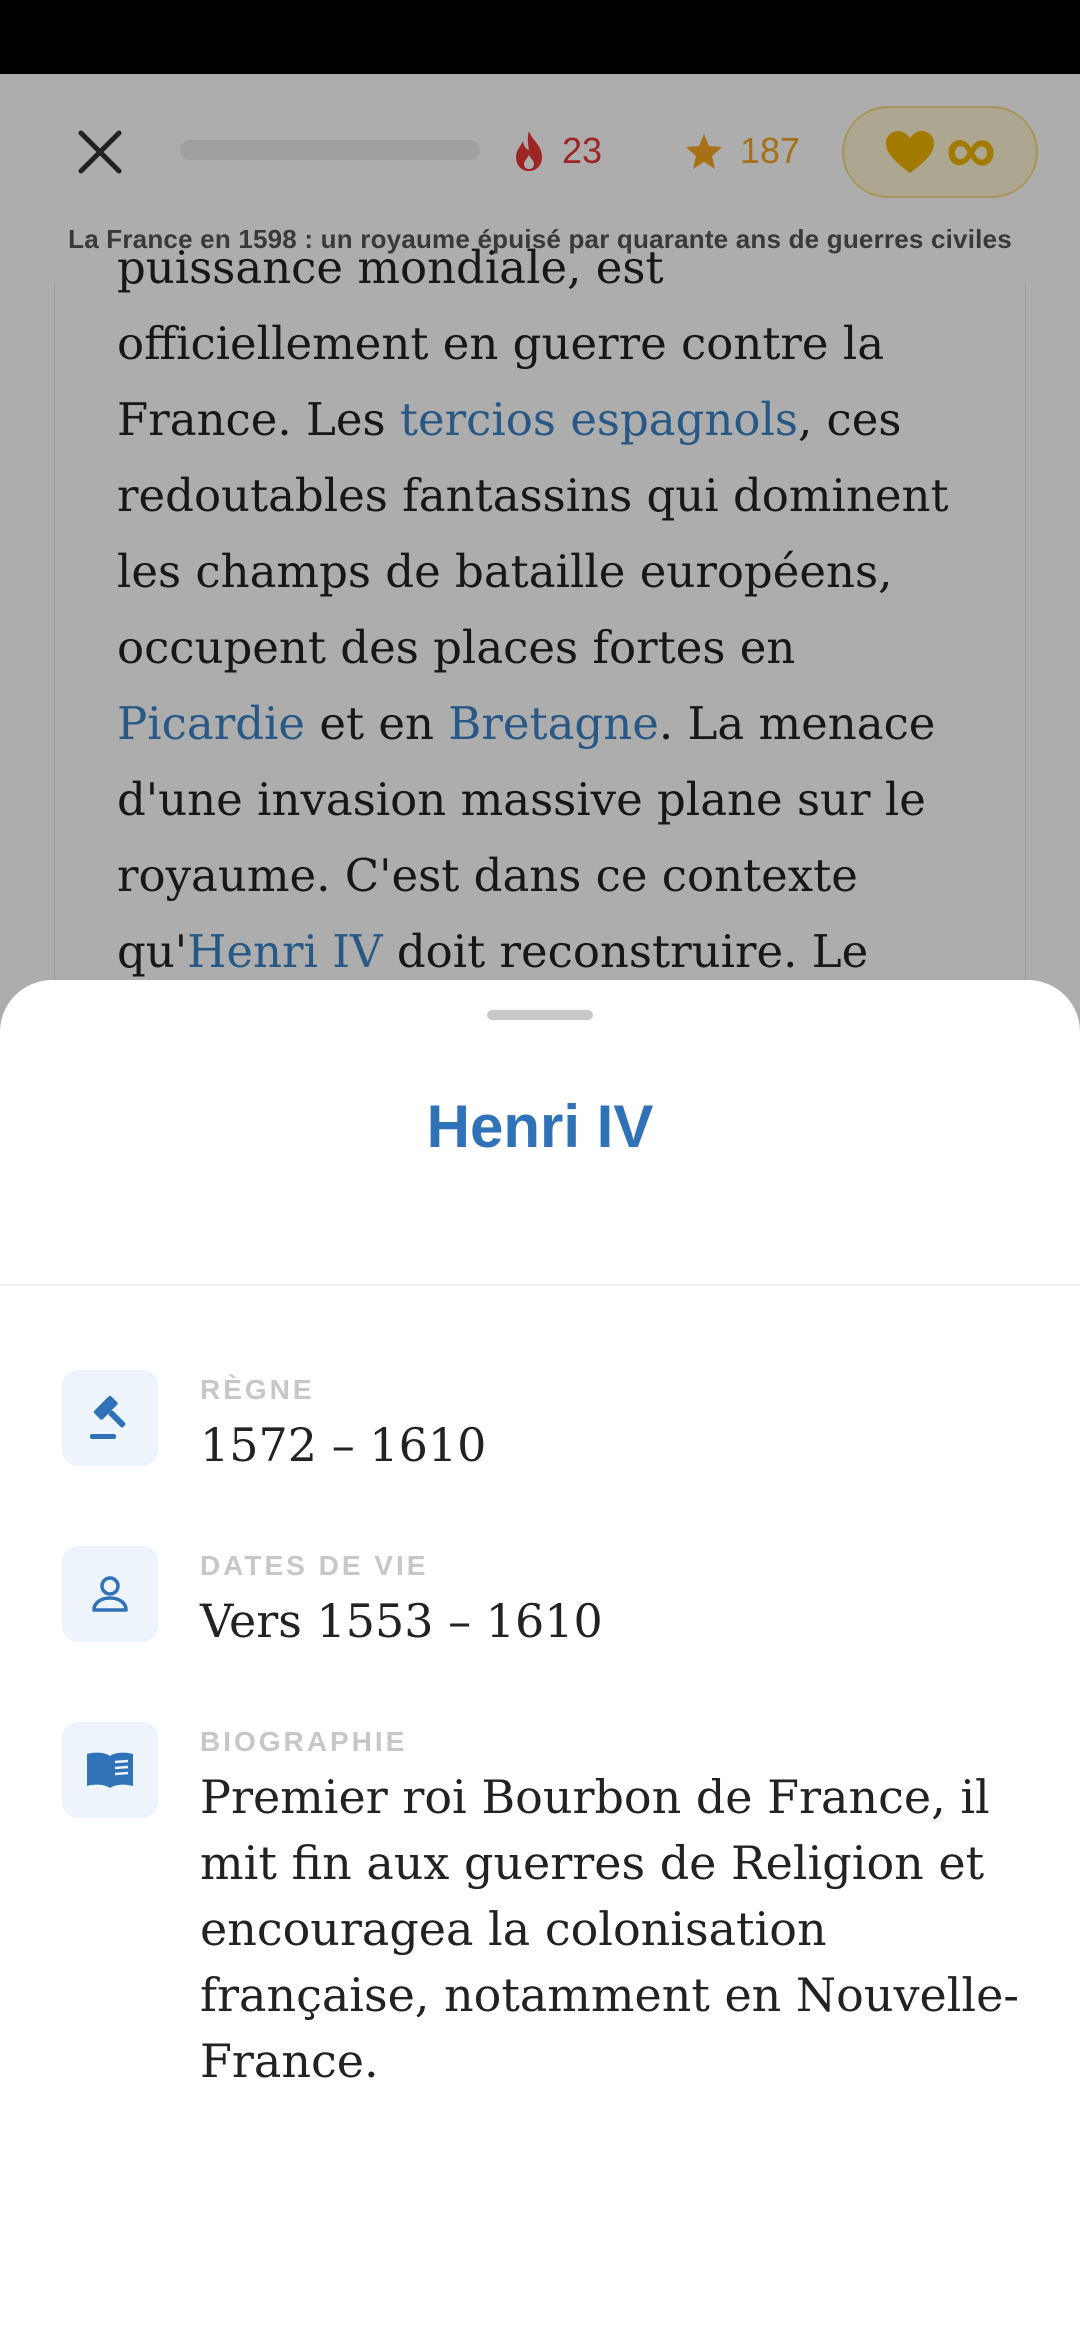 The image size is (1080, 2340). I want to click on person-icon, so click(110, 1594).